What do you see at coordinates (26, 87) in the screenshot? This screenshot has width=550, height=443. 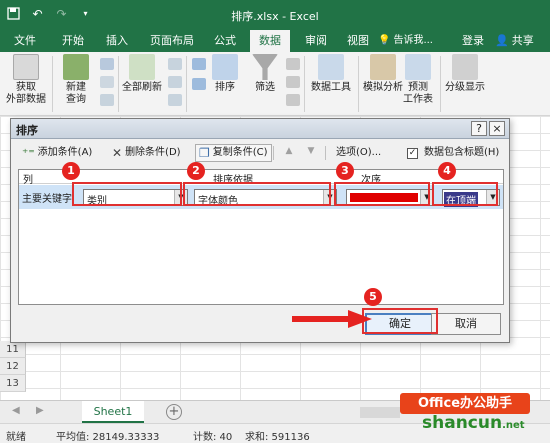 I see `get-external-label-1: 获取` at bounding box center [26, 87].